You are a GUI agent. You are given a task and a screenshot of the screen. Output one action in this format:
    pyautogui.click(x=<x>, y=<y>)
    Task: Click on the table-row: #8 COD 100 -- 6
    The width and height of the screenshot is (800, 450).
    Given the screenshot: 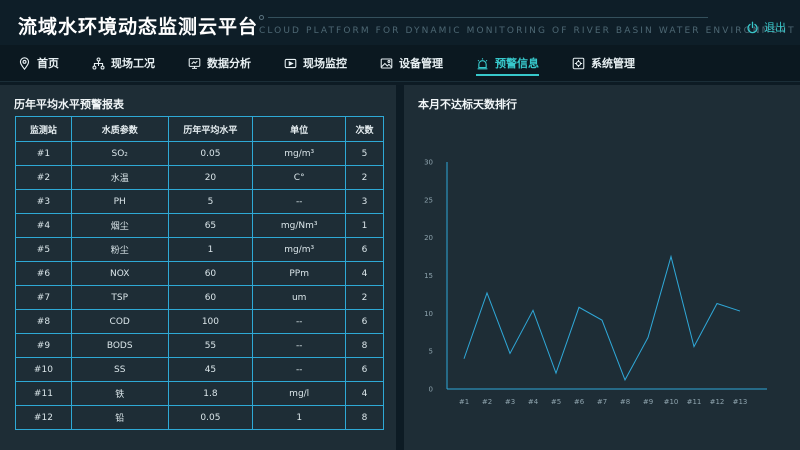 What is the action you would take?
    pyautogui.click(x=199, y=321)
    